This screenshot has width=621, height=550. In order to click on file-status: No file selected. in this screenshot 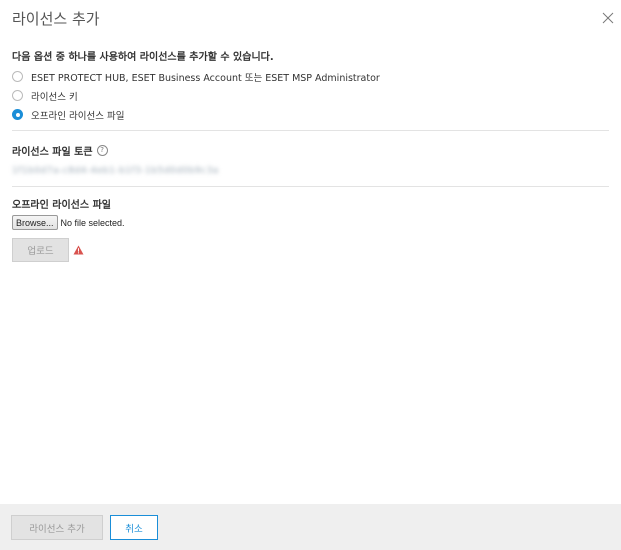, I will do `click(92, 222)`.